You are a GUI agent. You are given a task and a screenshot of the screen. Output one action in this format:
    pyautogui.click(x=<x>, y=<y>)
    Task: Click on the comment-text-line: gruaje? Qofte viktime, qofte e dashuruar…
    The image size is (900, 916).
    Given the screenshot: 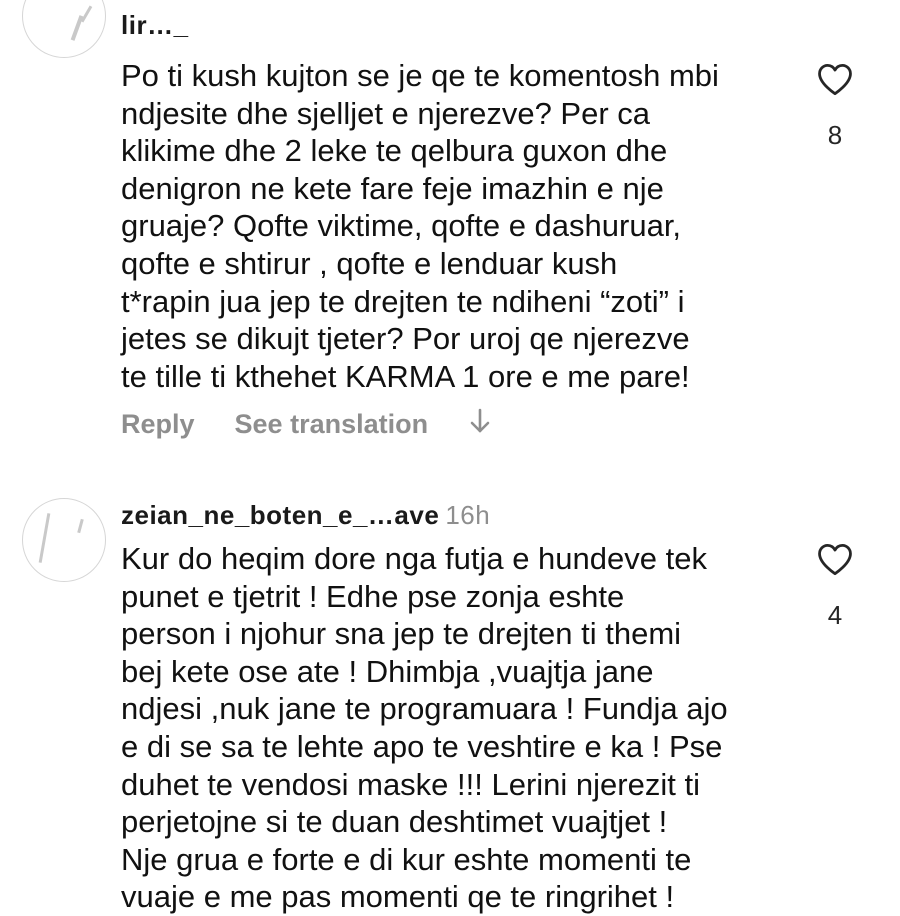 What is the action you would take?
    pyautogui.click(x=401, y=226)
    